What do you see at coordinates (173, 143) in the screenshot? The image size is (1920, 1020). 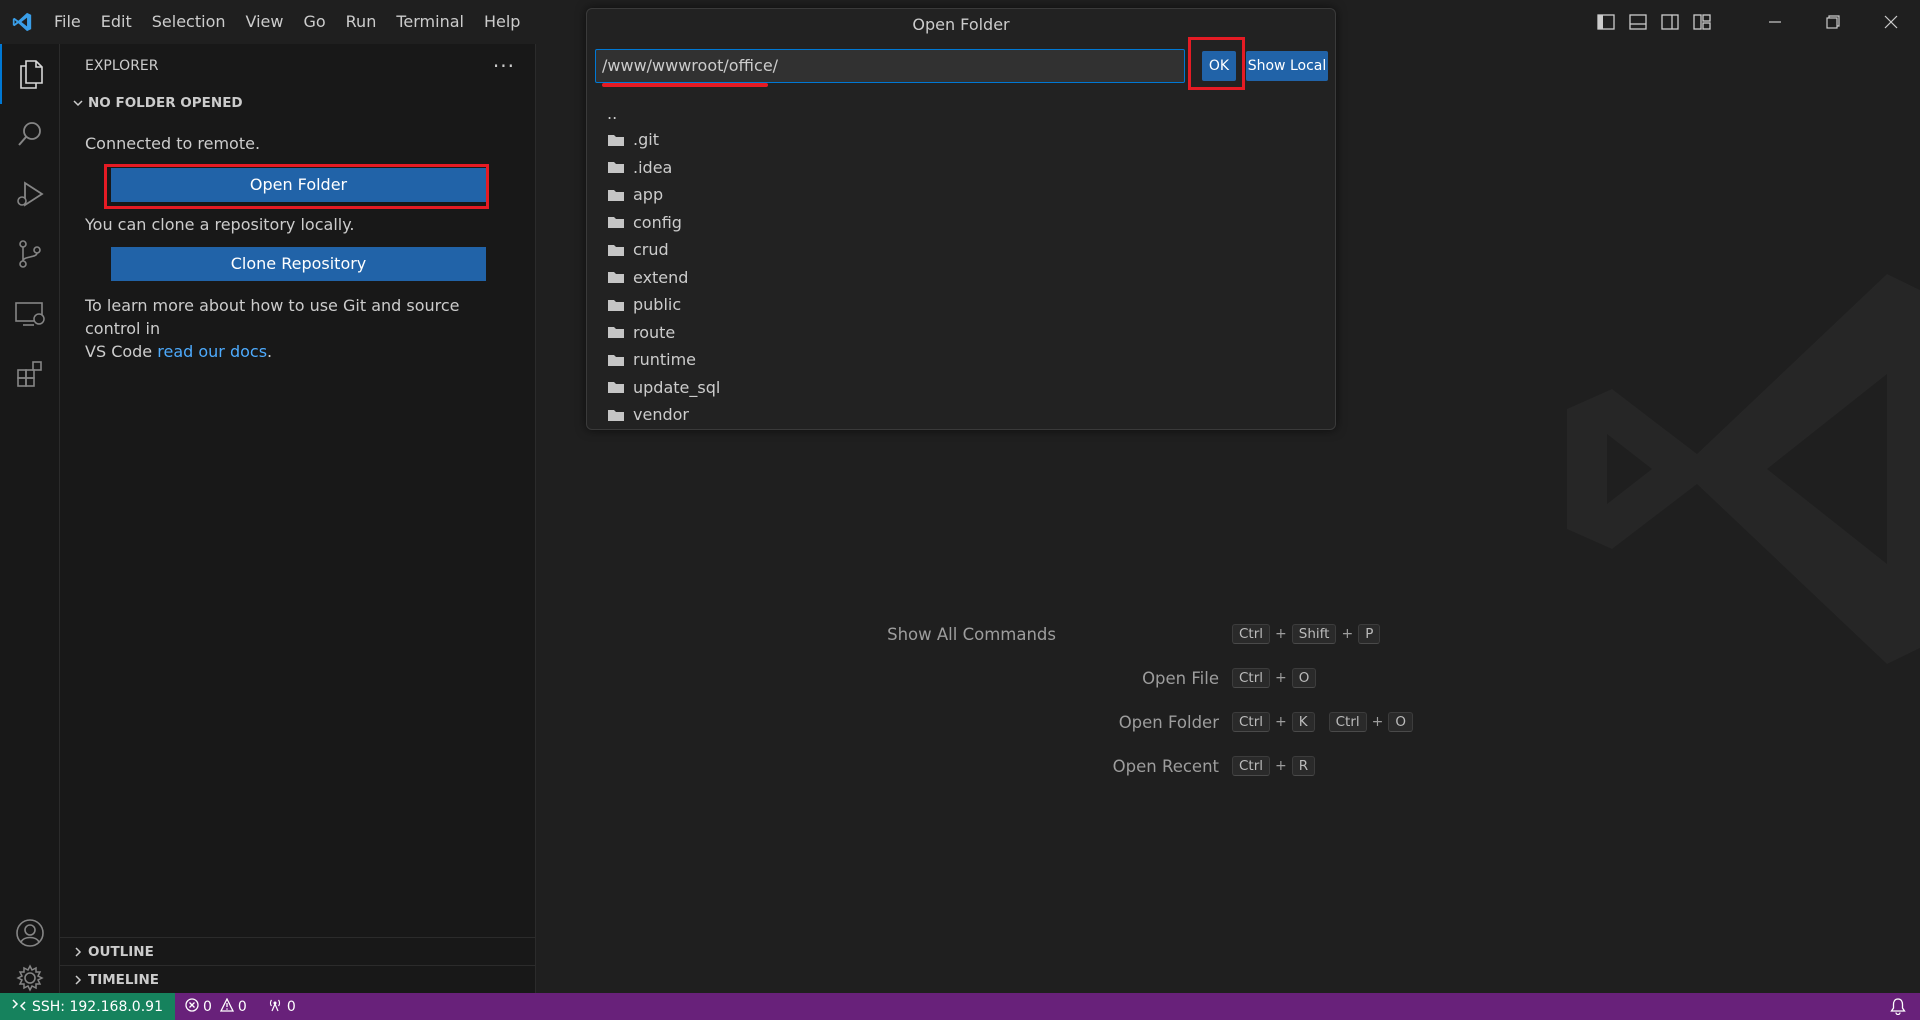 I see `connected-text: Connected to remote.` at bounding box center [173, 143].